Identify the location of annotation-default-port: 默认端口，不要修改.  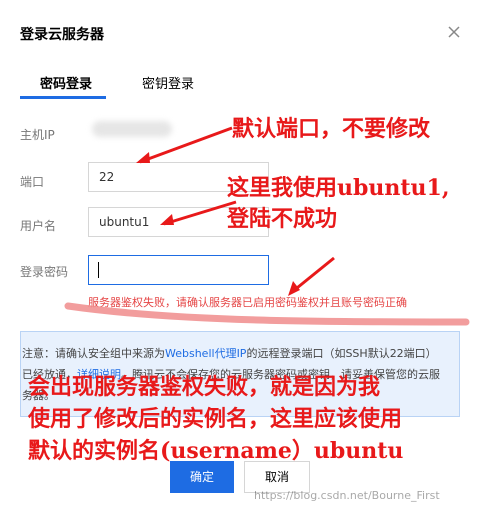
(331, 129).